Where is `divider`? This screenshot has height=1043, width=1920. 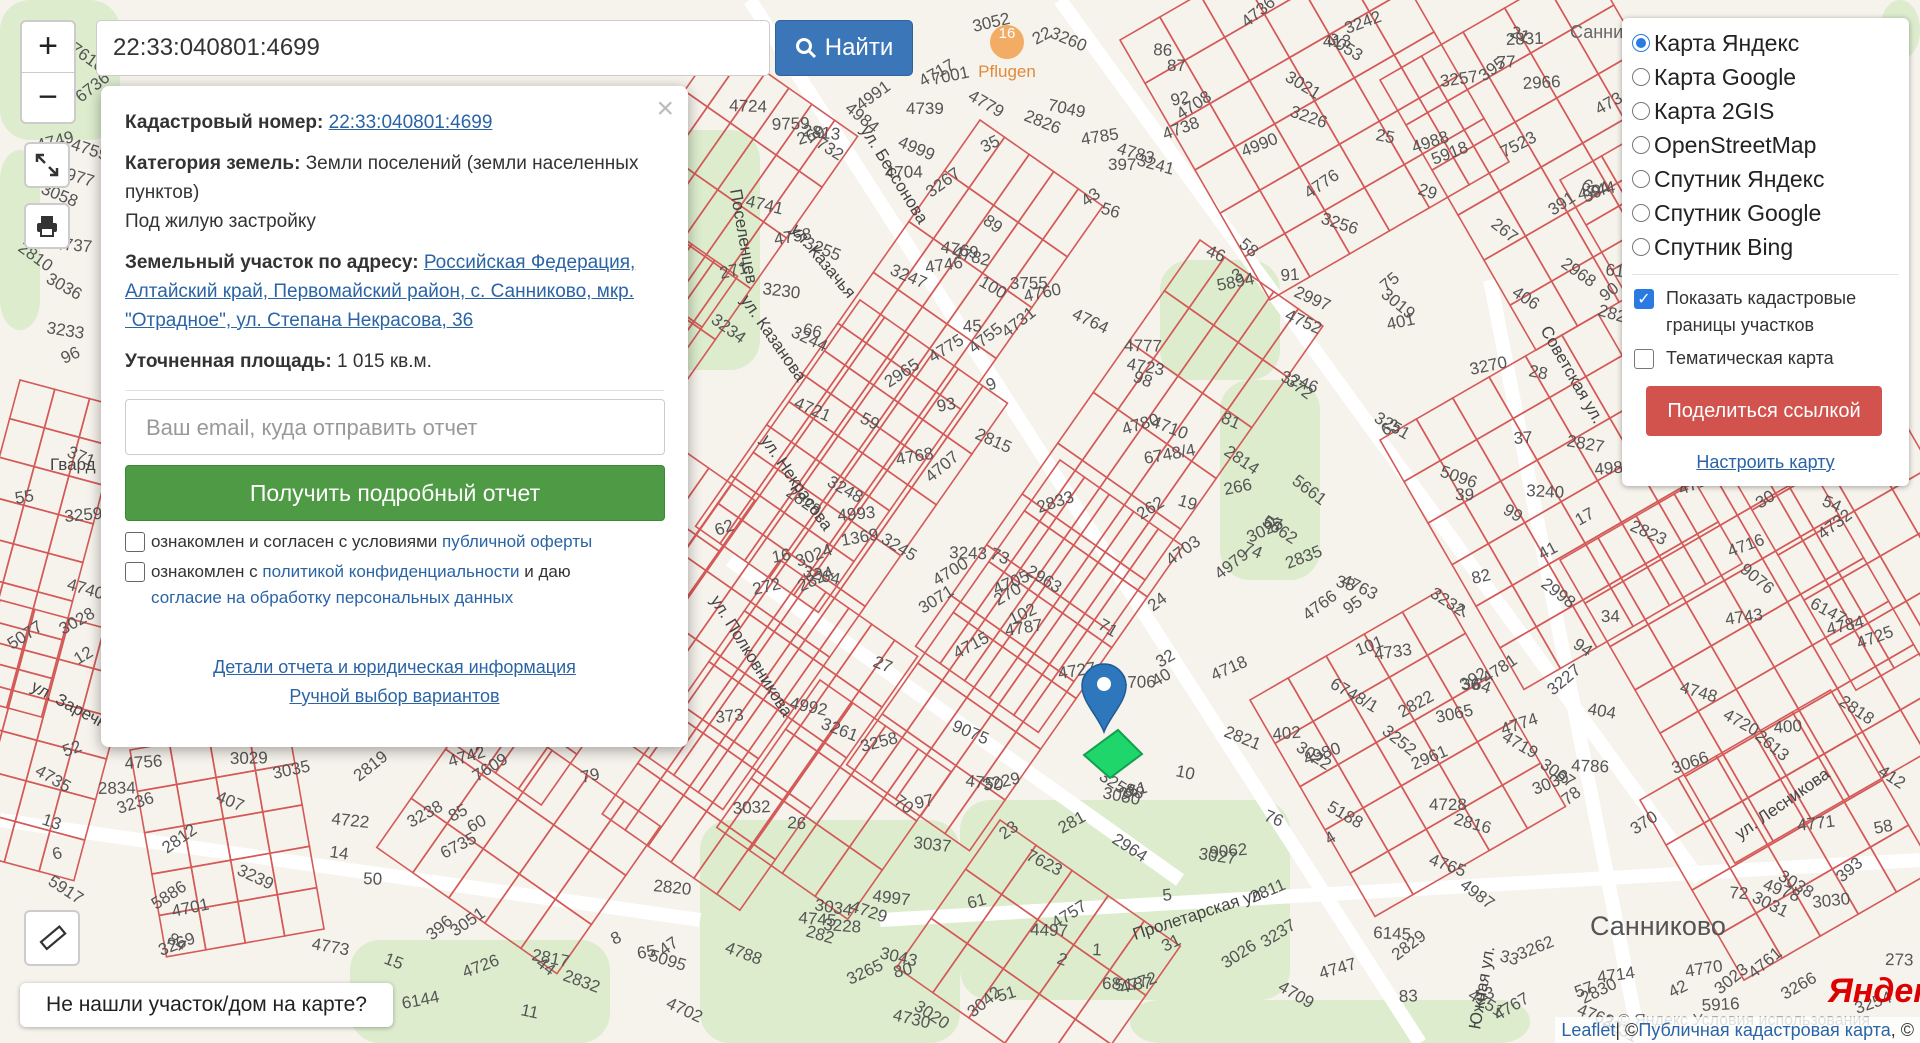 divider is located at coordinates (394, 390).